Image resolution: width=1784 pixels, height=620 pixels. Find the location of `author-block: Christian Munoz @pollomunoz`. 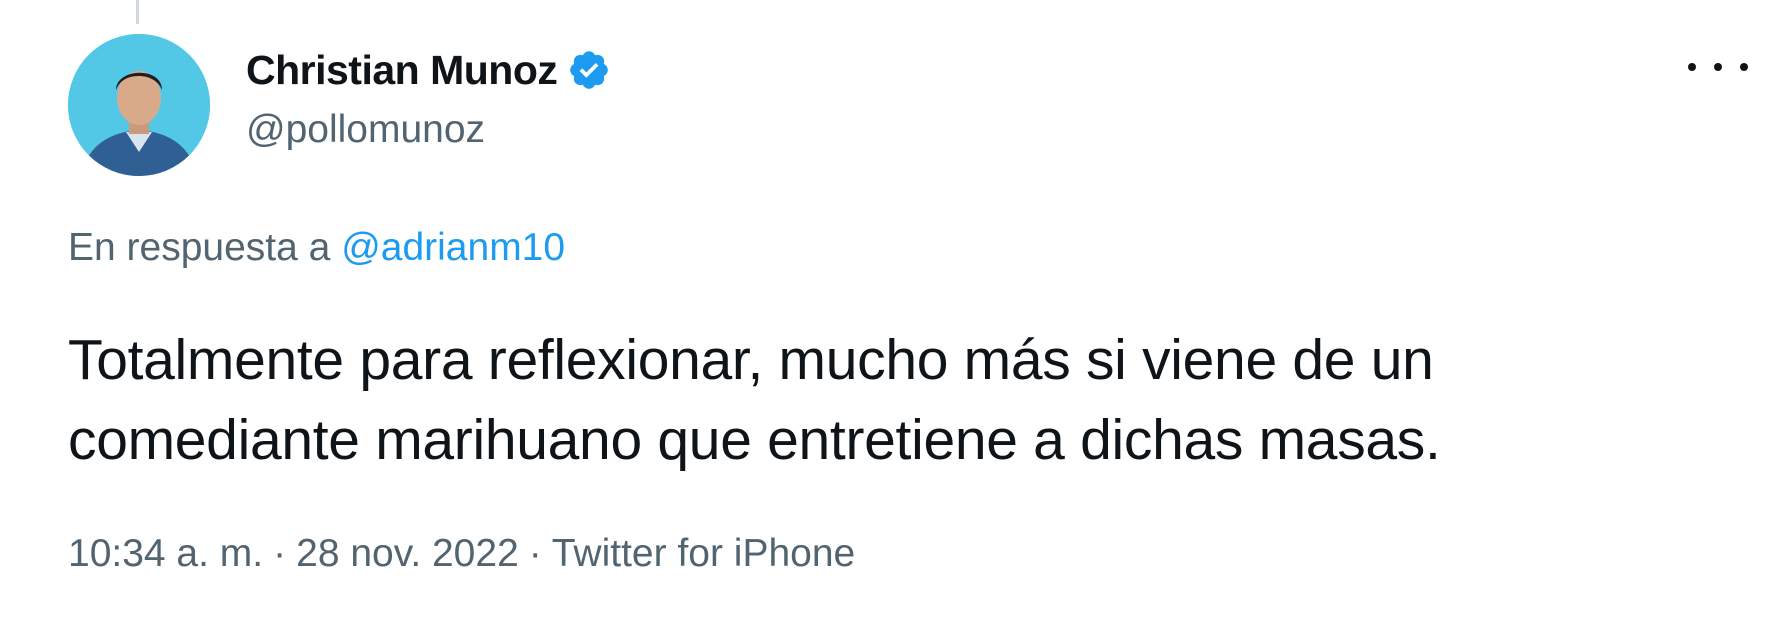

author-block: Christian Munoz @pollomunoz is located at coordinates (428, 96).